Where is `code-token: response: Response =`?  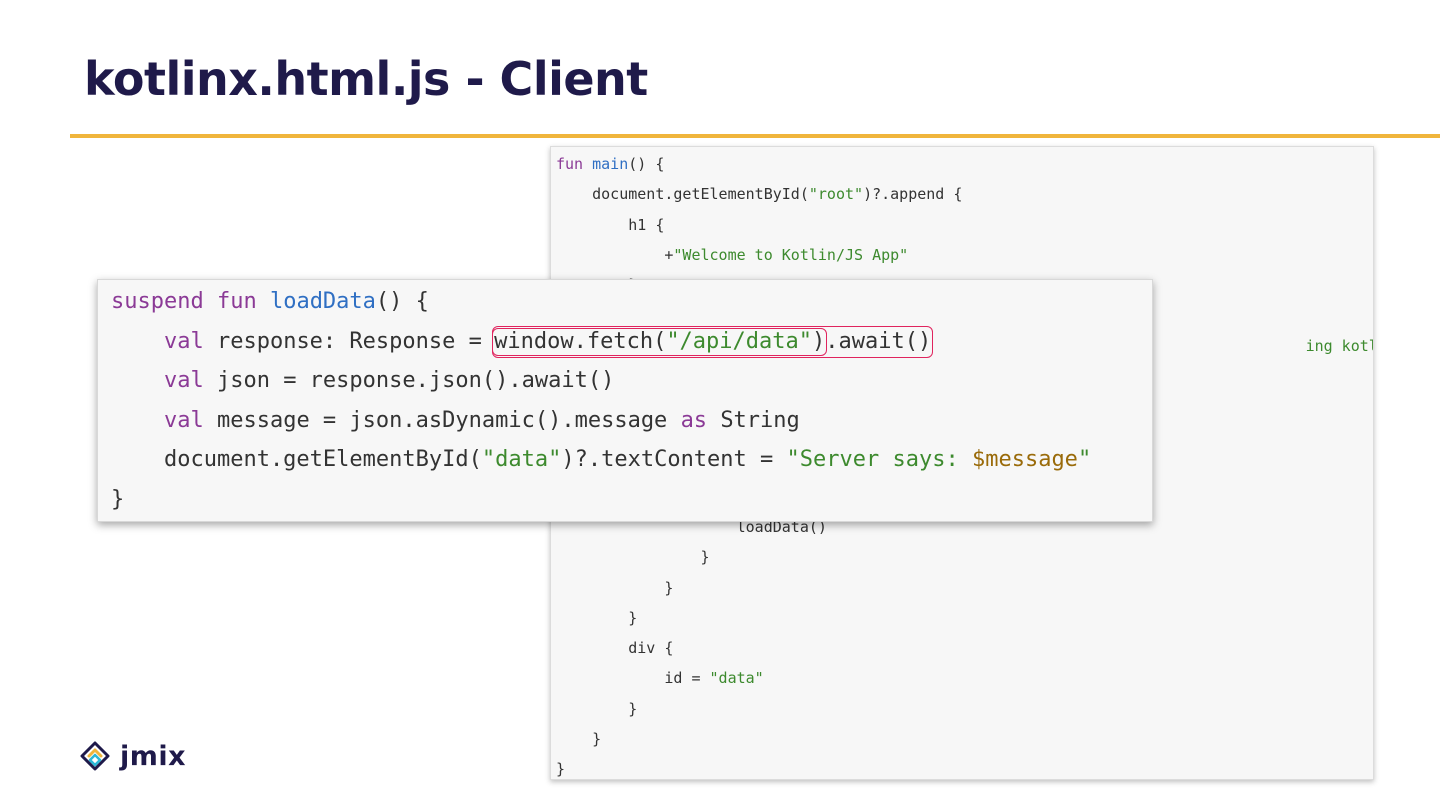
code-token: response: Response = is located at coordinates (356, 341).